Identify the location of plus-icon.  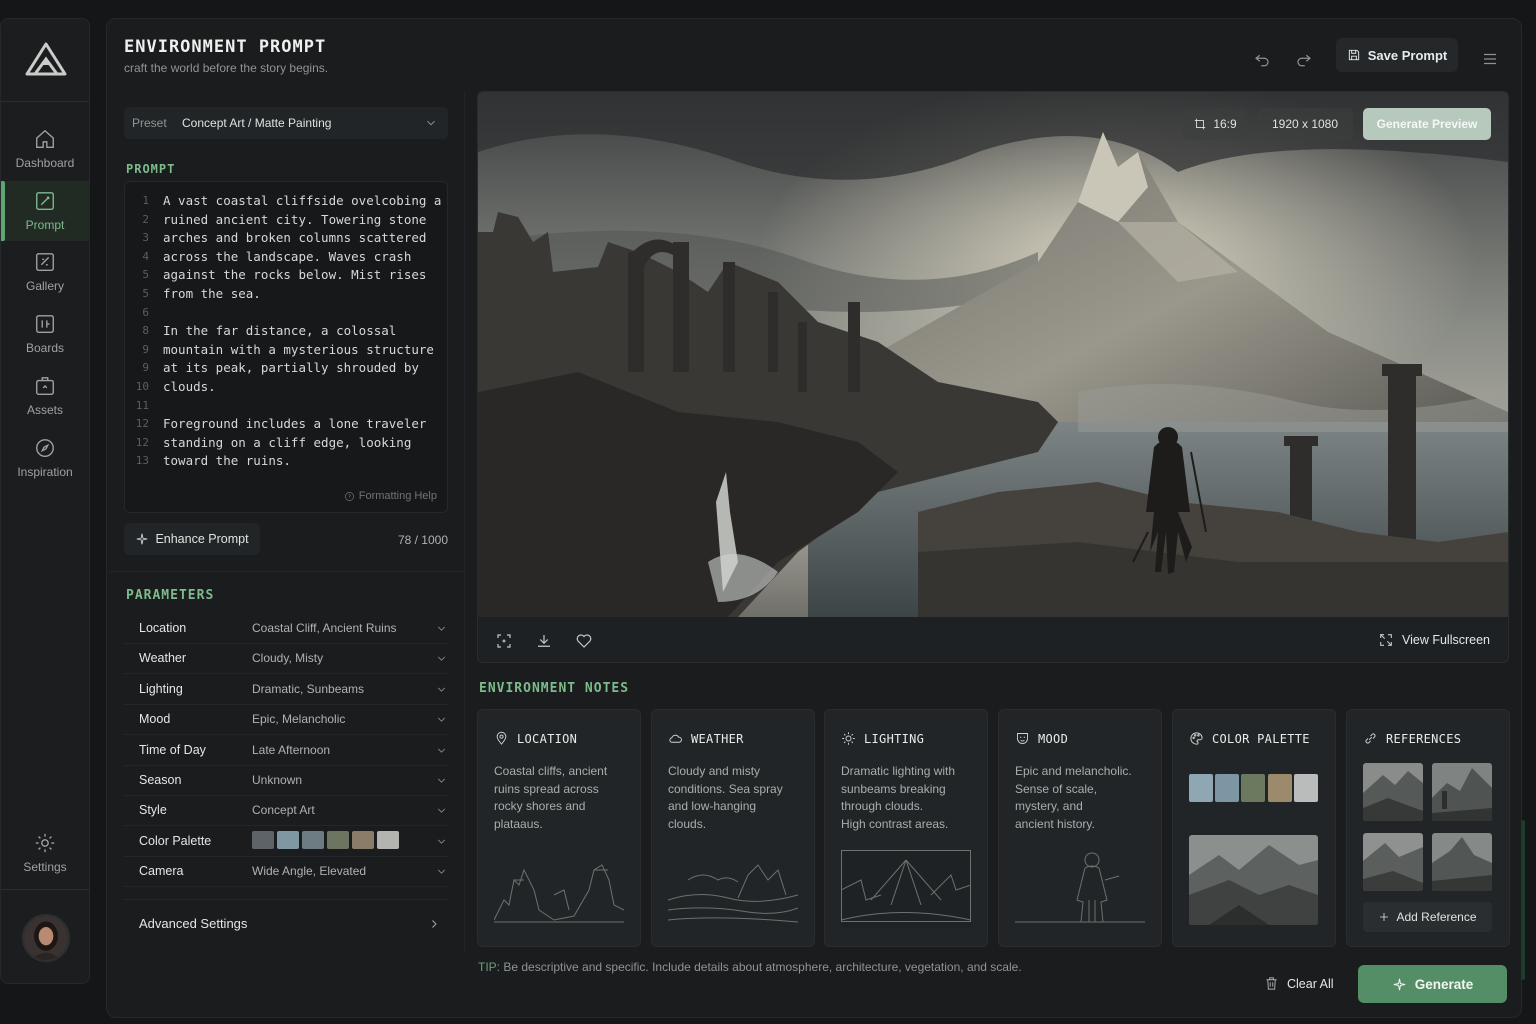
(1384, 917).